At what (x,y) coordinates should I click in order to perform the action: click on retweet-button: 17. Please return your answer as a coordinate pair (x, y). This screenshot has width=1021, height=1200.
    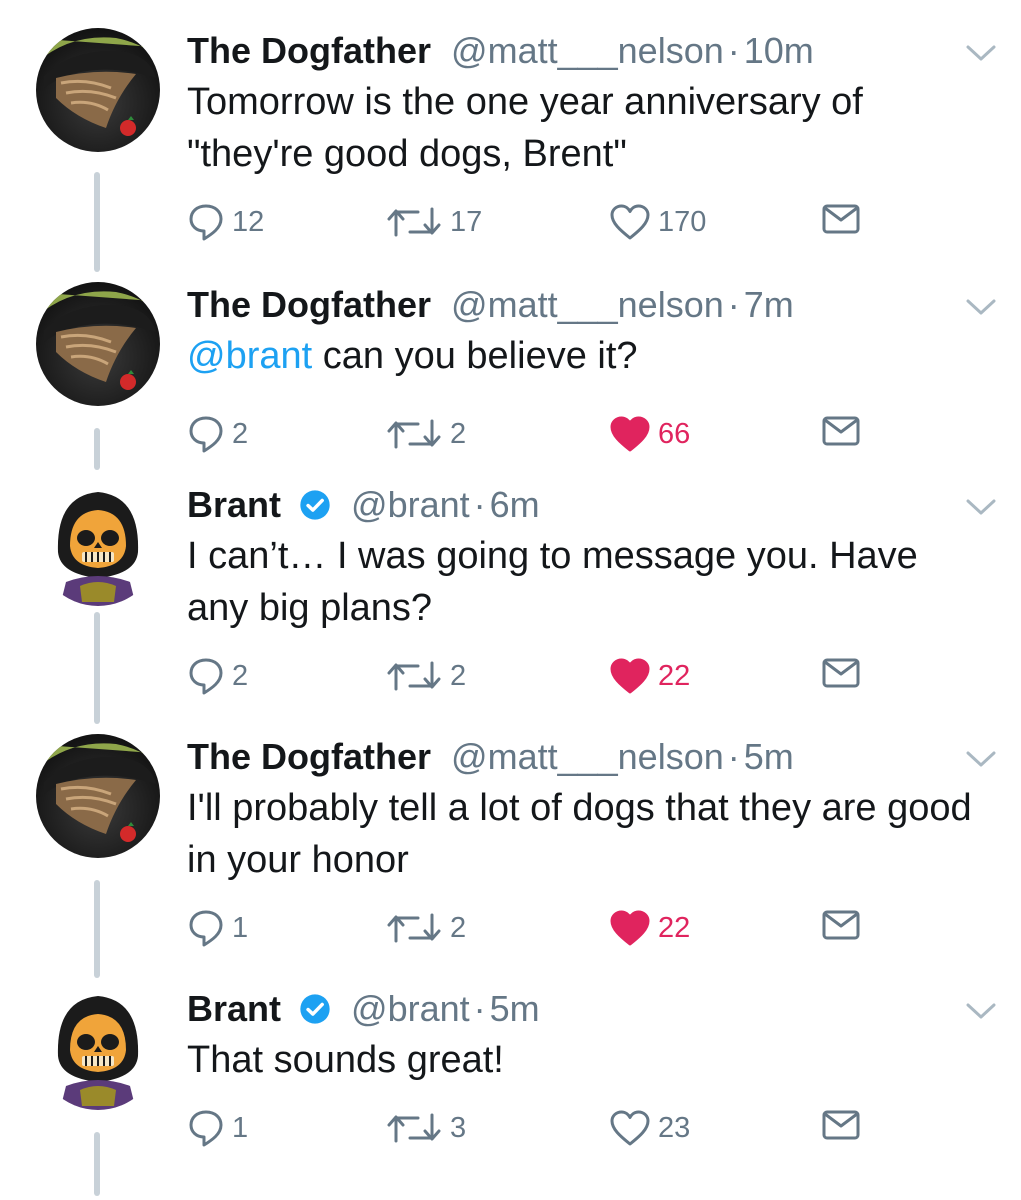
    Looking at the image, I should click on (434, 222).